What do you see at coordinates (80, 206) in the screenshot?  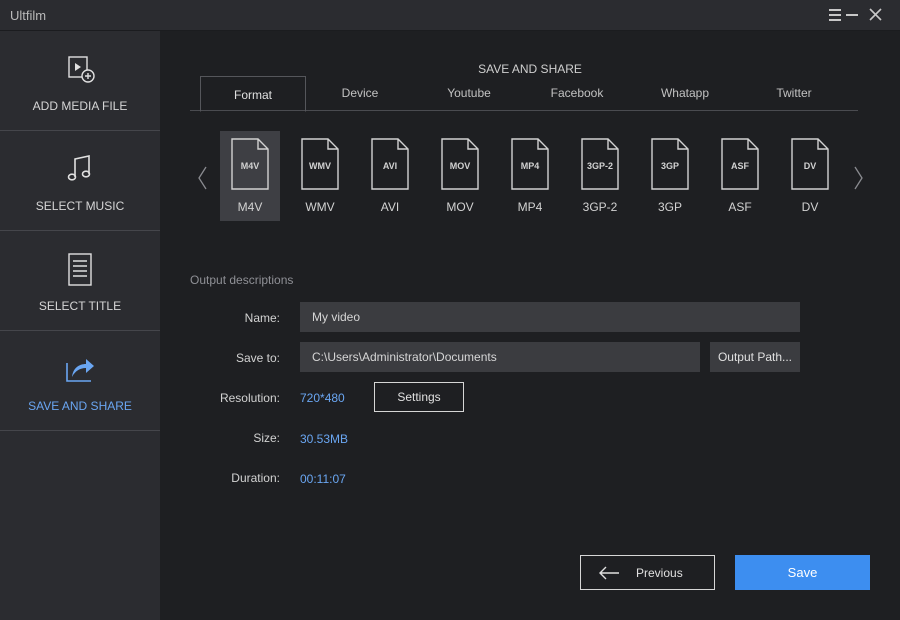 I see `sidebar-item-label: SELECT MUSIC` at bounding box center [80, 206].